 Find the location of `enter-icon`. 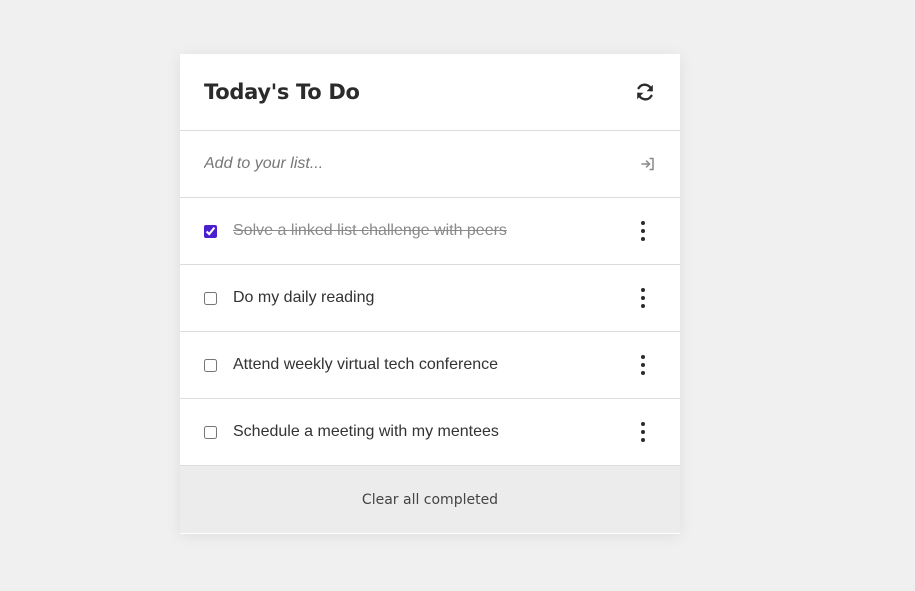

enter-icon is located at coordinates (648, 164).